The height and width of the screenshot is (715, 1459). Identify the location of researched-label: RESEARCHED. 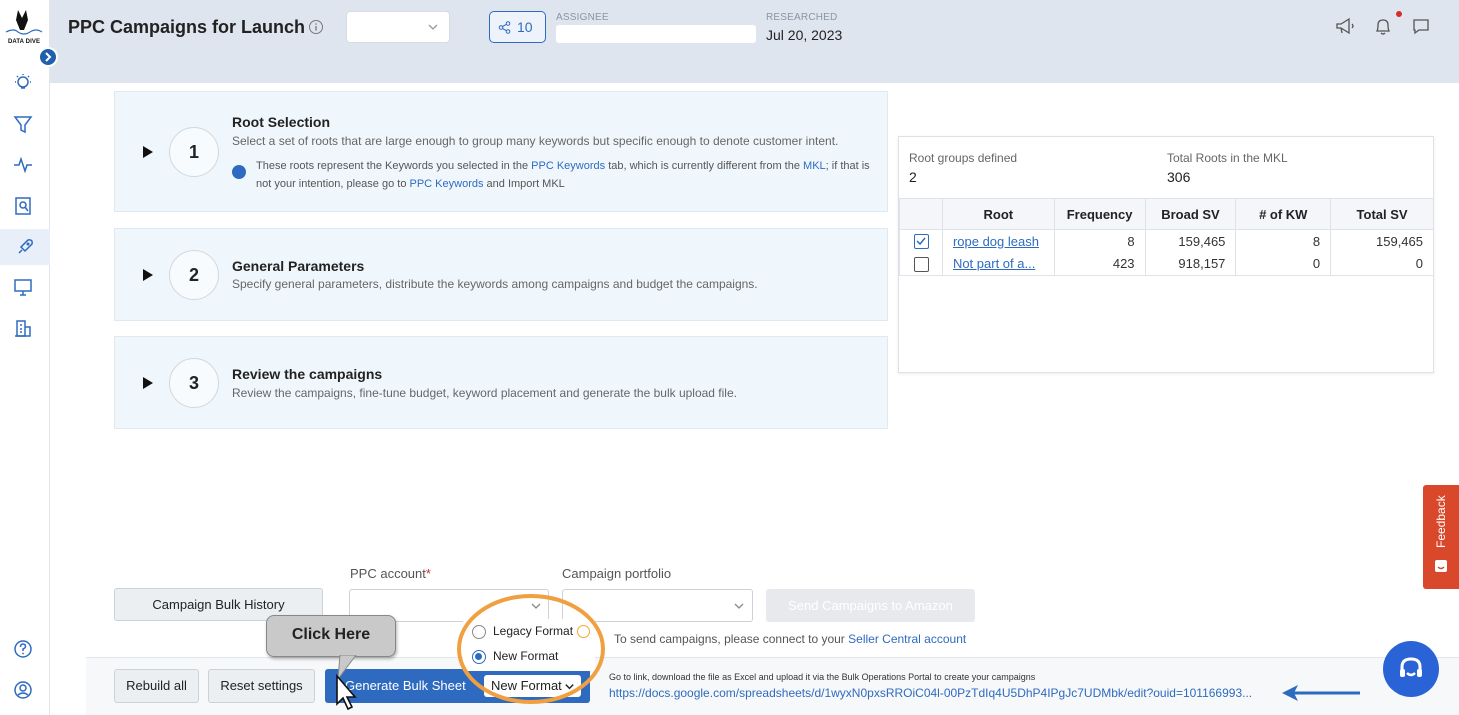
(802, 17).